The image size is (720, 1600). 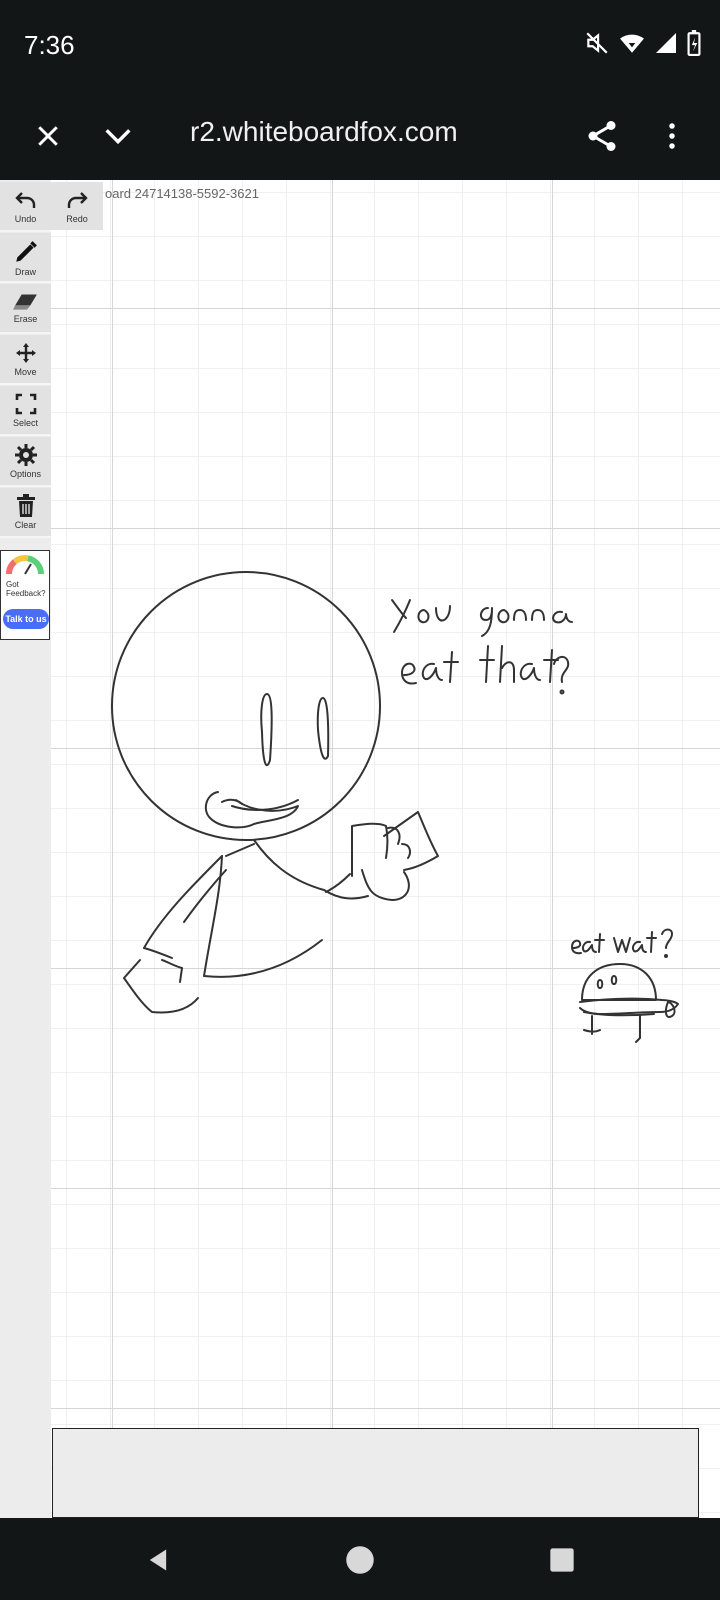 I want to click on talk-to-us-button: Talk to us, so click(x=26, y=619).